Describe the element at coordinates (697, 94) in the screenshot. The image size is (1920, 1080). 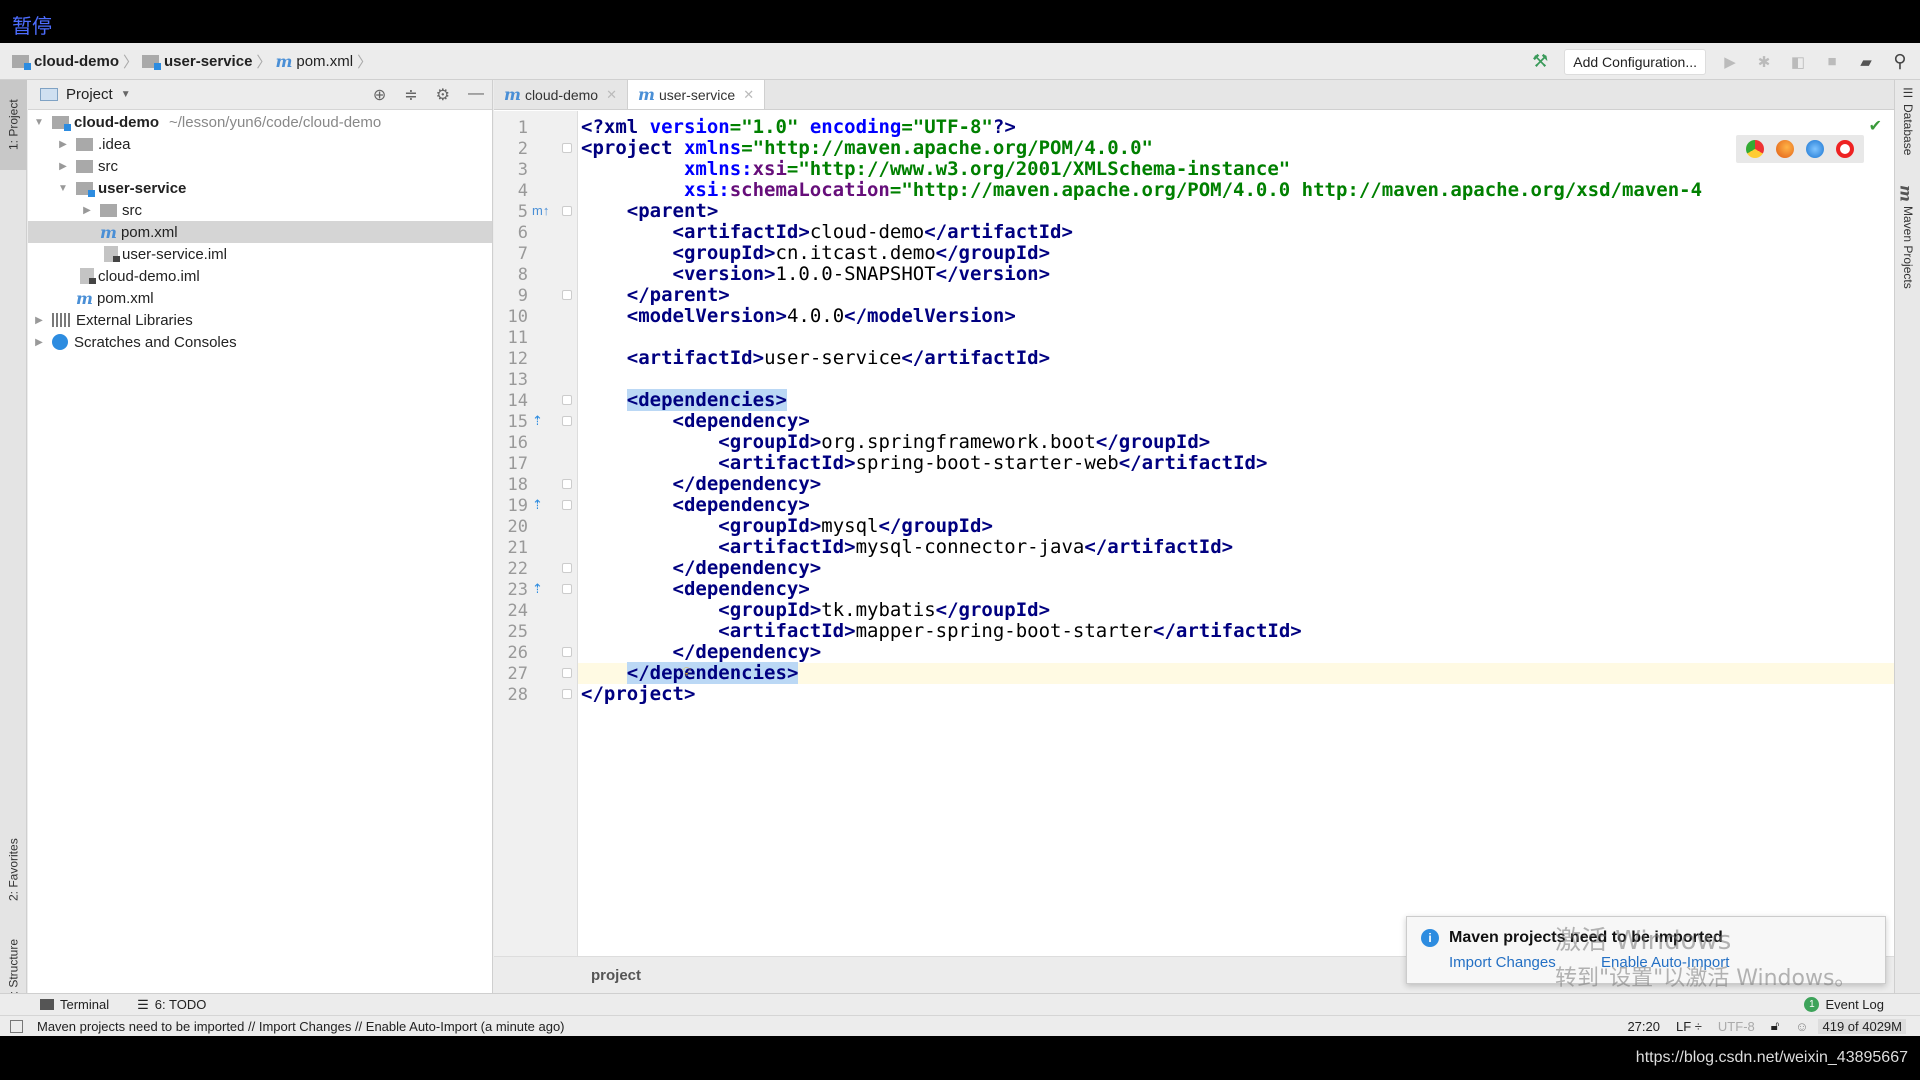
I see `tab-user-service: m user-service ✕` at that location.